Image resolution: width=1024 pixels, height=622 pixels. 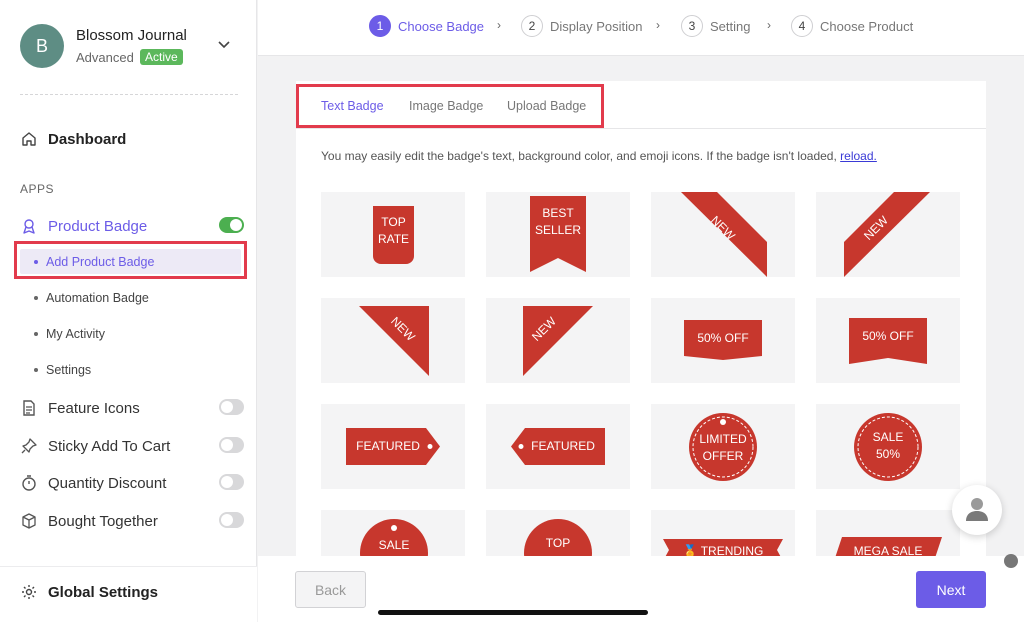 What do you see at coordinates (723, 456) in the screenshot?
I see `badge-text: OFFER` at bounding box center [723, 456].